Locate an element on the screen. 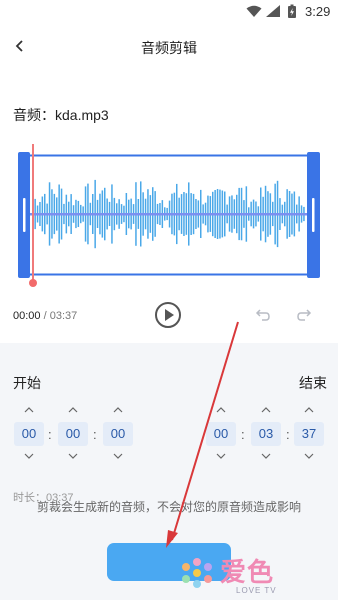  play-button is located at coordinates (168, 315).